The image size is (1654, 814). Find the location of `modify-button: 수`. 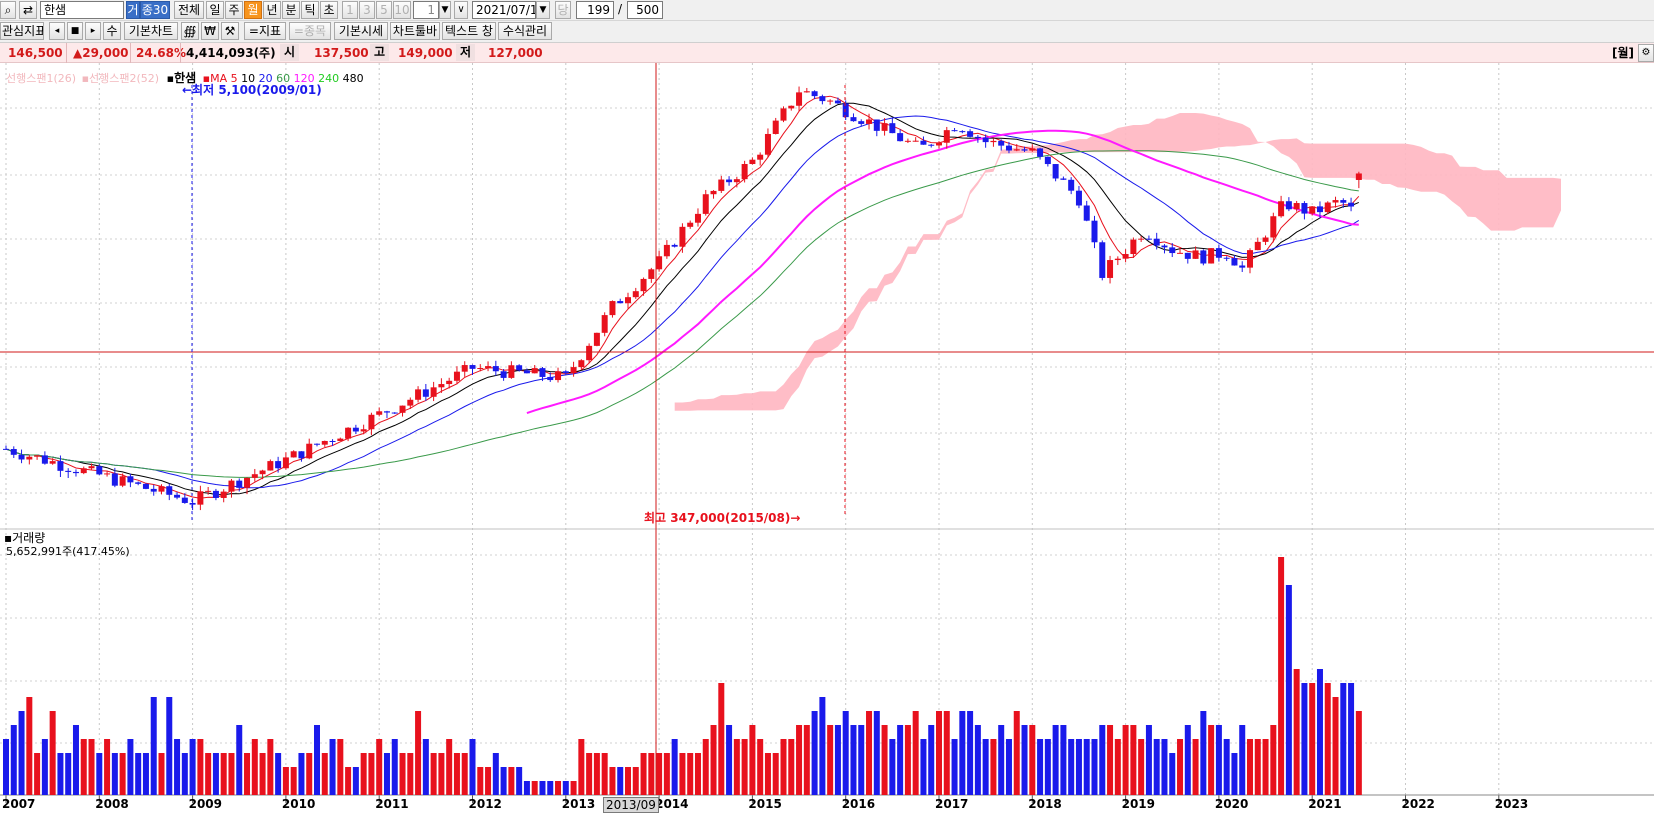

modify-button: 수 is located at coordinates (112, 31).